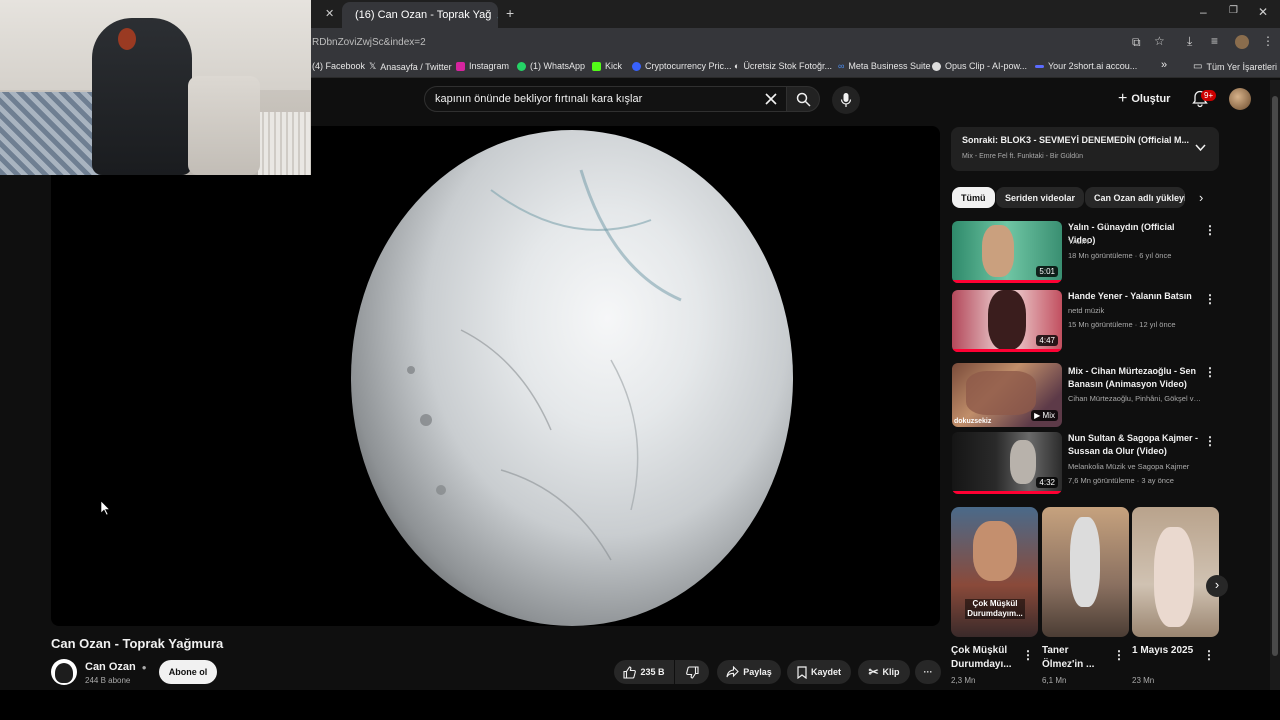 Image resolution: width=1280 pixels, height=720 pixels. Describe the element at coordinates (733, 672) in the screenshot. I see `share-icon` at that location.